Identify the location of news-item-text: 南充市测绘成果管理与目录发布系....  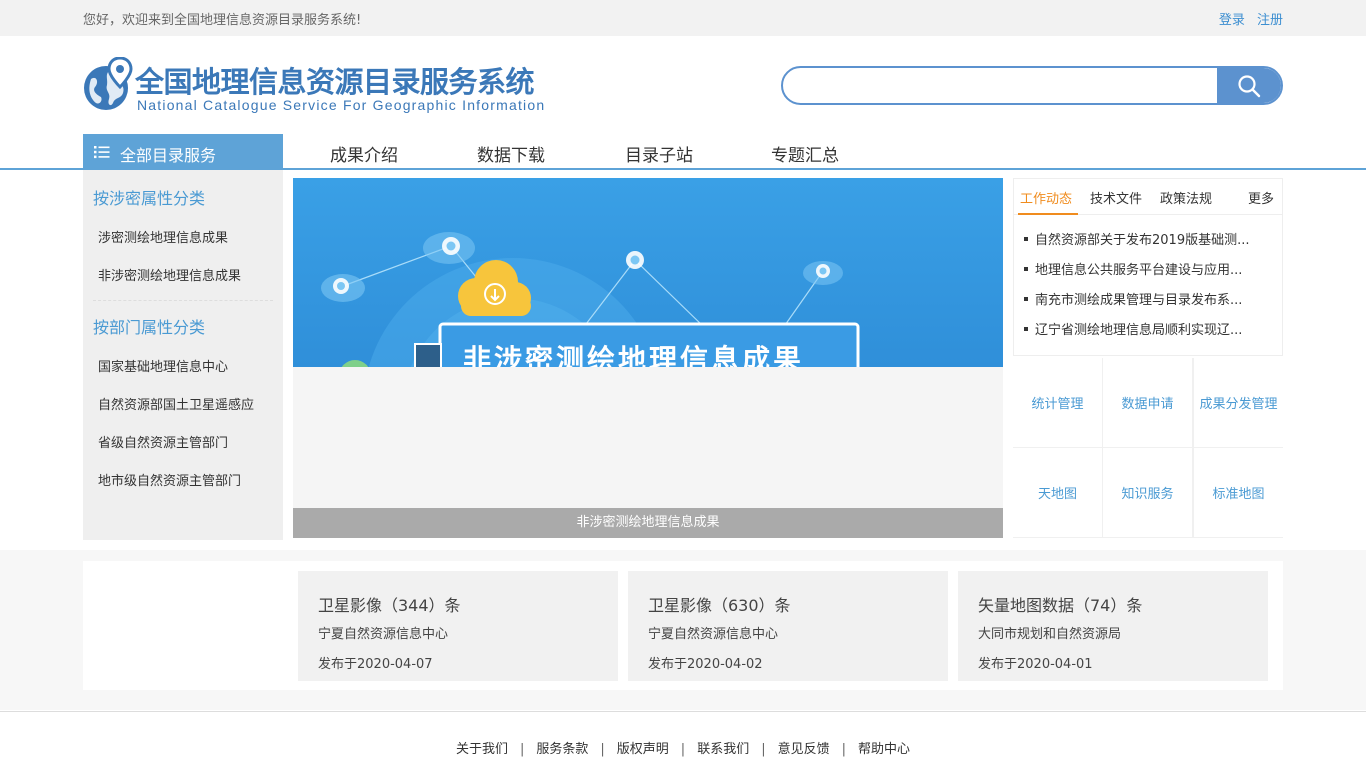
(1139, 300).